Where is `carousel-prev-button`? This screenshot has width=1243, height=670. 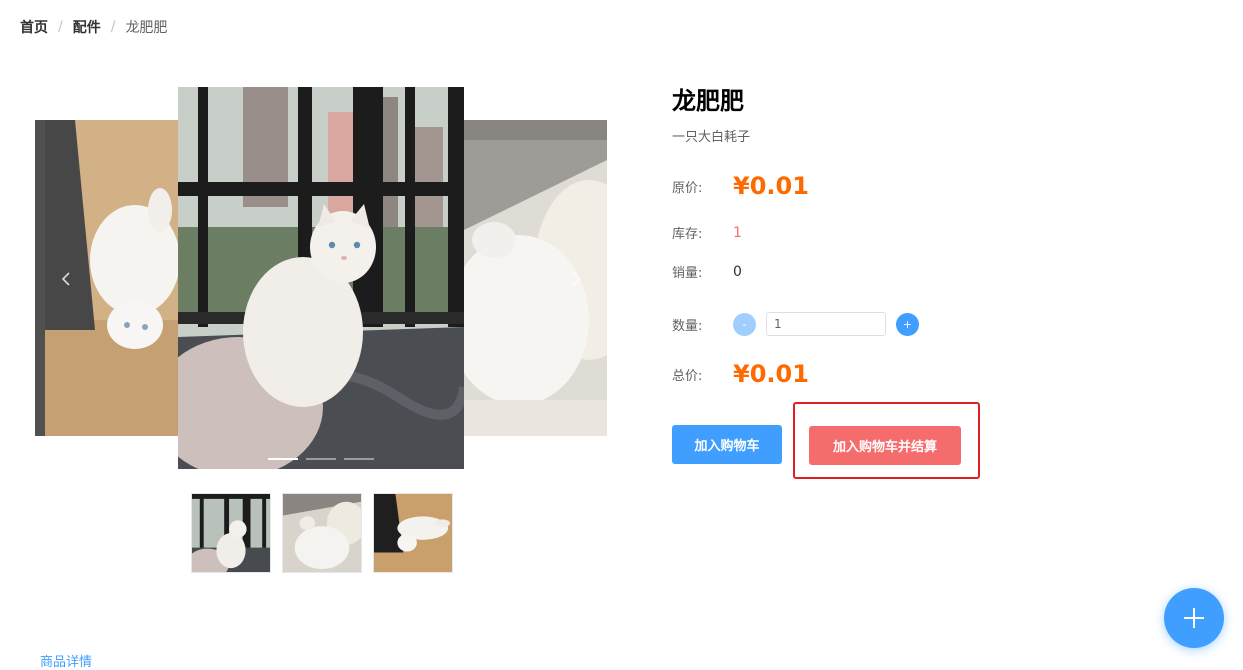
carousel-prev-button is located at coordinates (66, 279).